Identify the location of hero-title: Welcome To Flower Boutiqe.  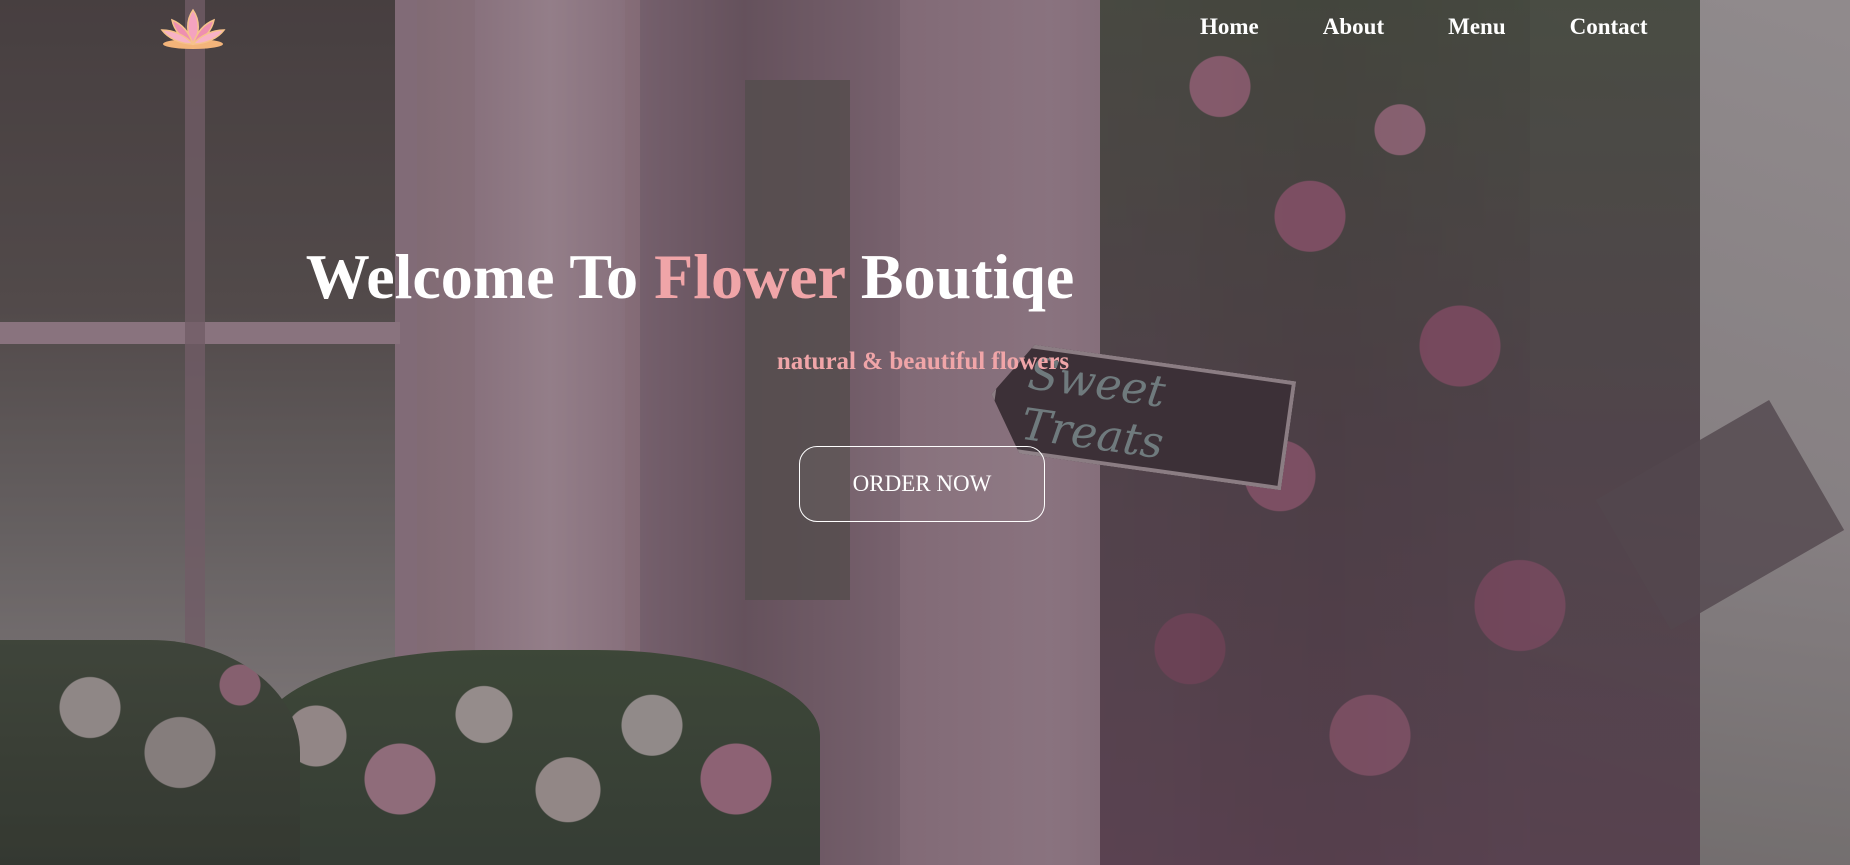
(690, 277).